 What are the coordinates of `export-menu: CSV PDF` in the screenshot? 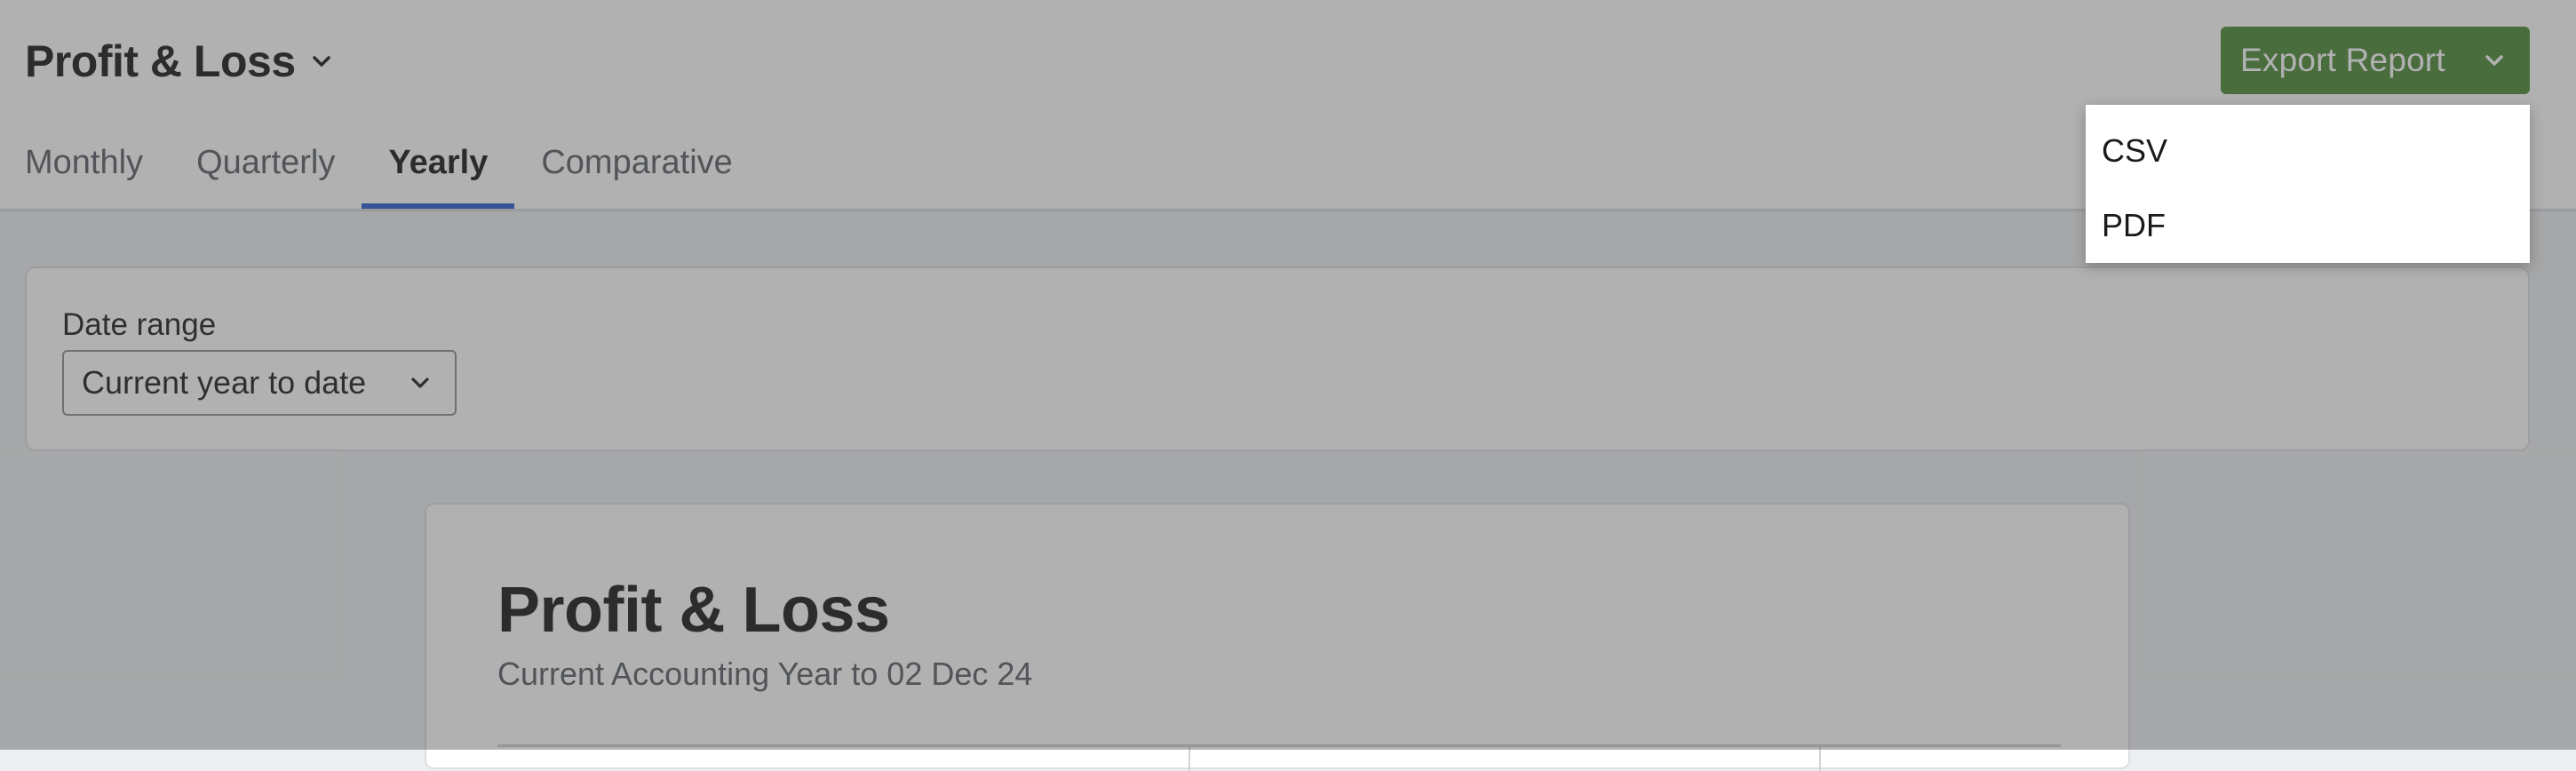 It's located at (2308, 184).